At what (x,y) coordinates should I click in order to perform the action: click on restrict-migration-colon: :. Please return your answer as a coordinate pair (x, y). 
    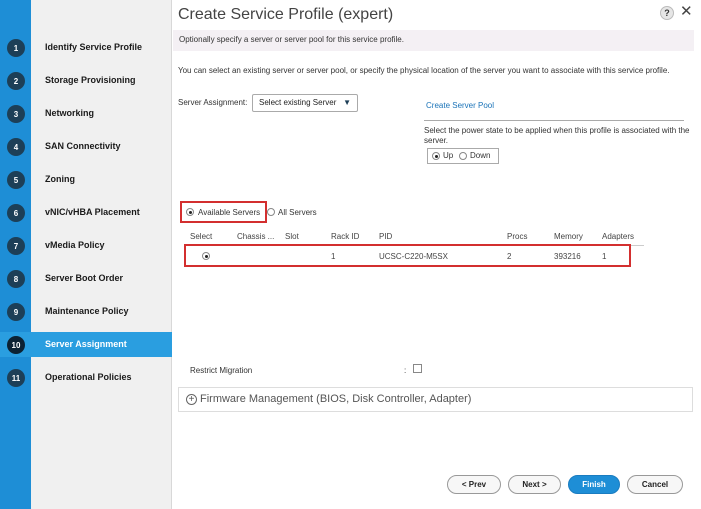
    Looking at the image, I should click on (405, 370).